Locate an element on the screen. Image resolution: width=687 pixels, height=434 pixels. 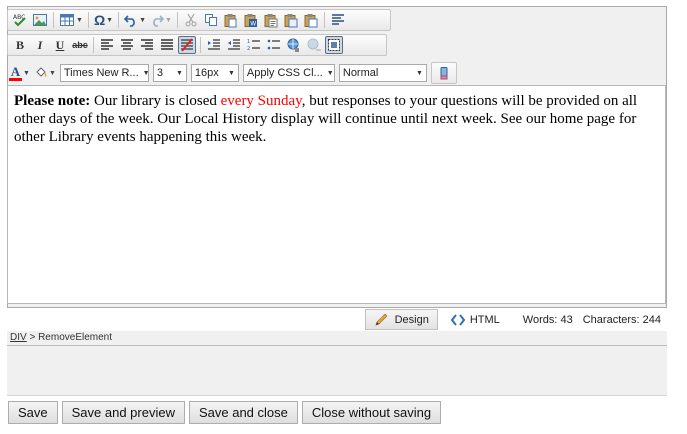
real-font-size-value: 16px is located at coordinates (206, 73).